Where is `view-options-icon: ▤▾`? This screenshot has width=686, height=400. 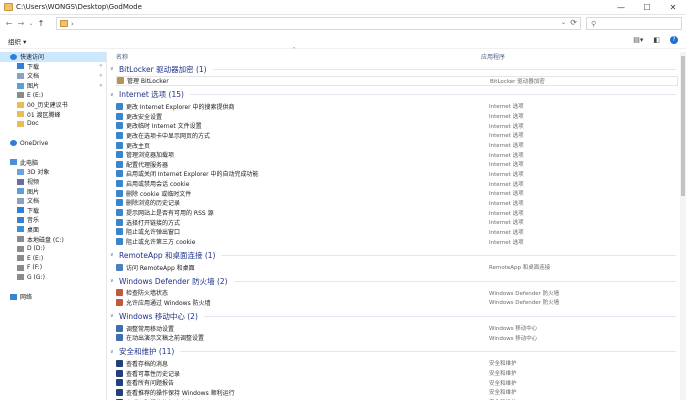 view-options-icon: ▤▾ is located at coordinates (638, 40).